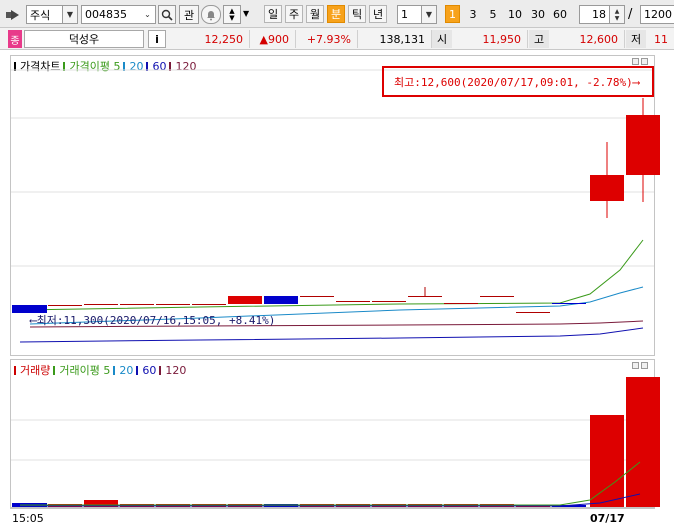 The image size is (674, 529). Describe the element at coordinates (607, 518) in the screenshot. I see `x-axis-date-label: 07/17` at that location.